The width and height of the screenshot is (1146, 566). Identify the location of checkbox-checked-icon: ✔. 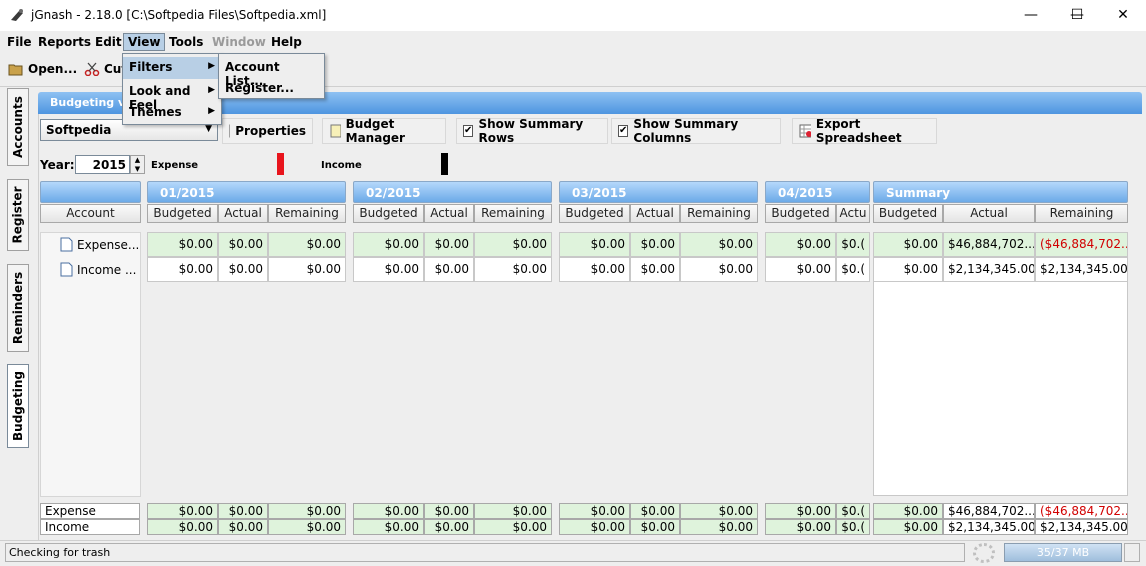
(623, 131).